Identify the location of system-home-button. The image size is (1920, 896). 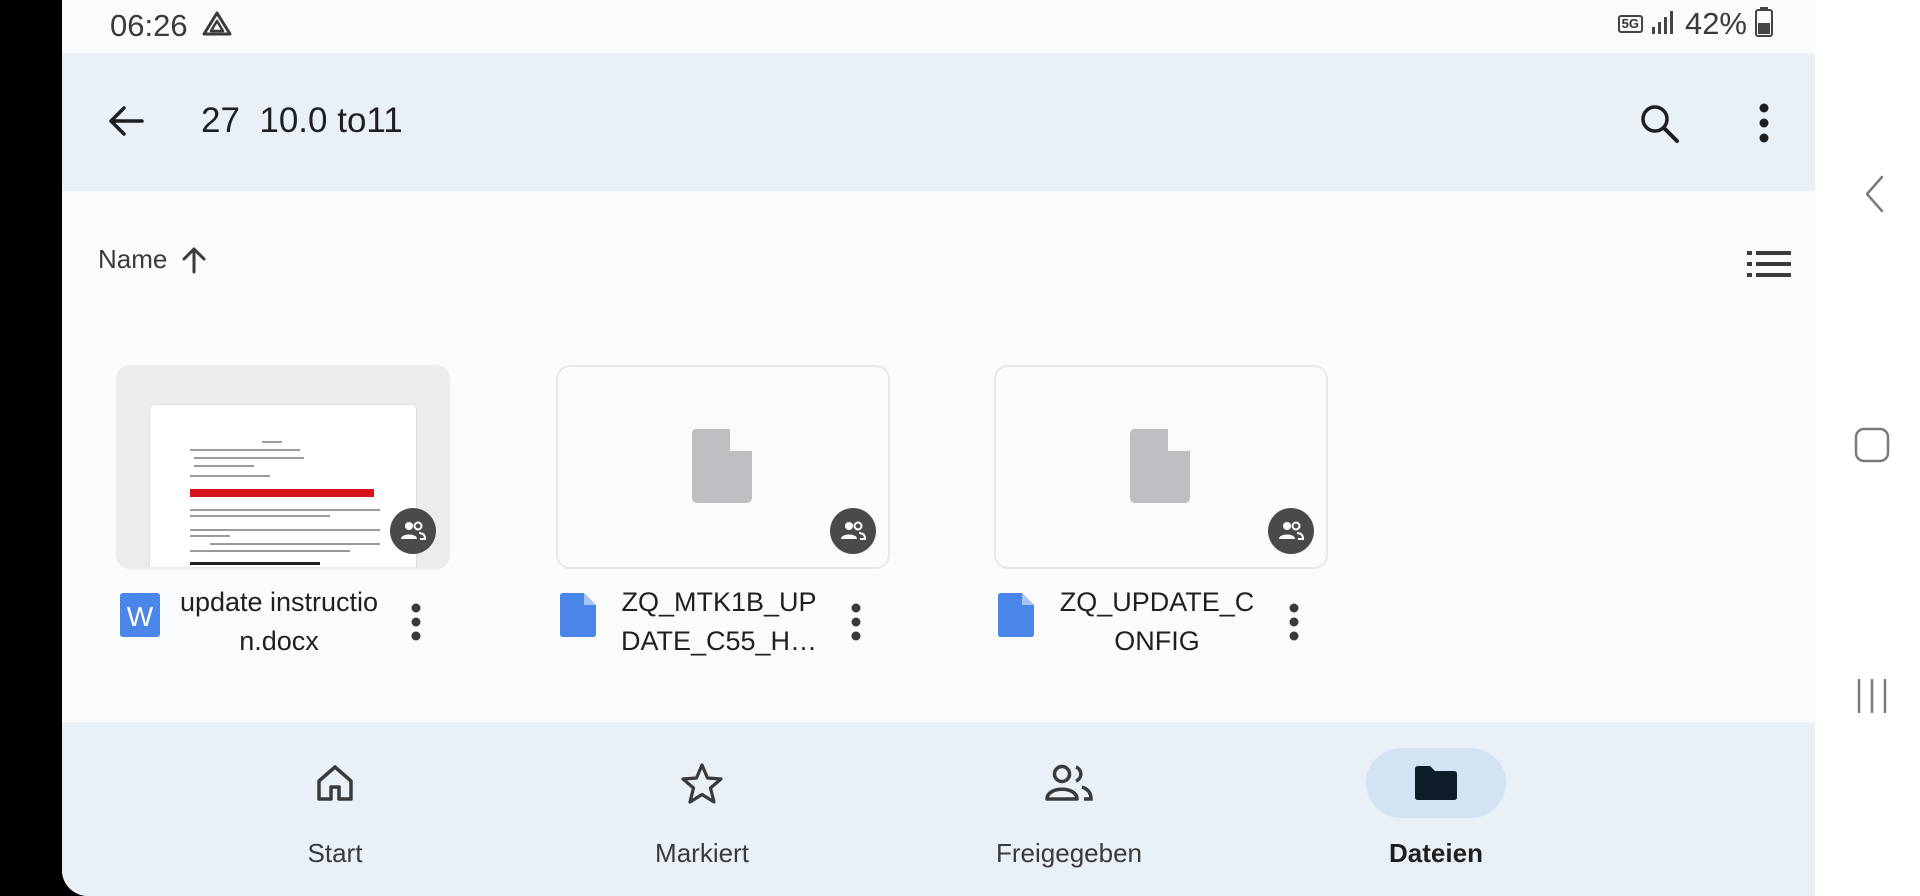
(1872, 445).